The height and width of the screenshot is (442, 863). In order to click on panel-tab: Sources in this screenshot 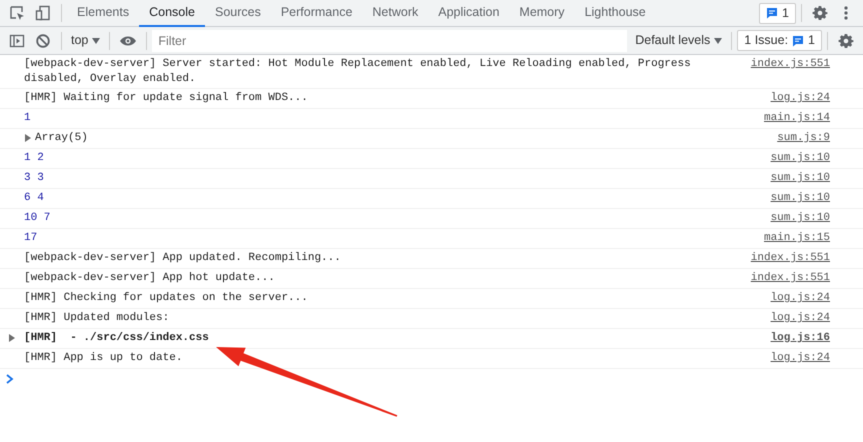, I will do `click(237, 13)`.